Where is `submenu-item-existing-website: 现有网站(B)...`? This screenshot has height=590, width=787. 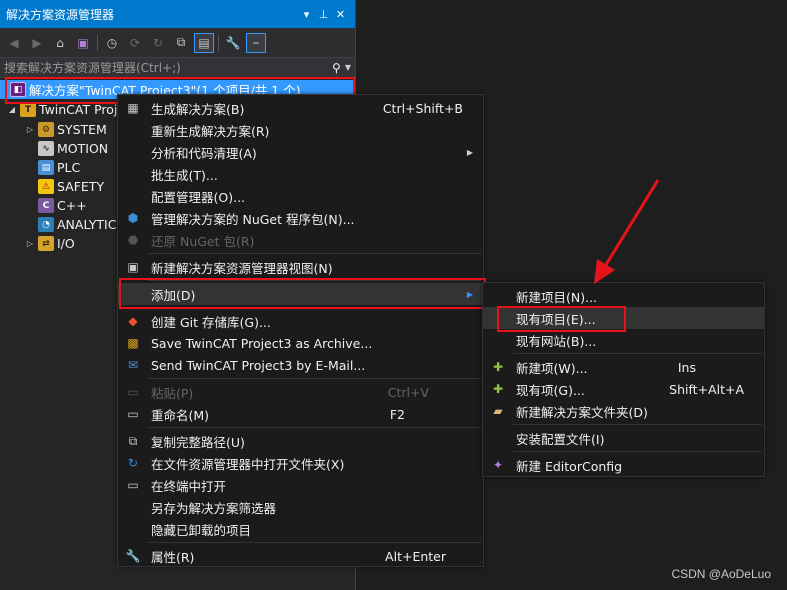
submenu-item-existing-website: 现有网站(B)... is located at coordinates (623, 340).